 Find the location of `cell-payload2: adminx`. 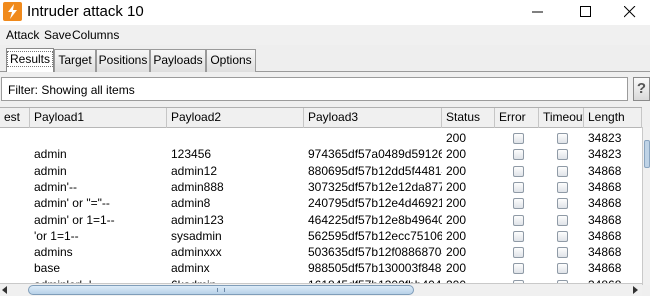

cell-payload2: adminx is located at coordinates (190, 268).